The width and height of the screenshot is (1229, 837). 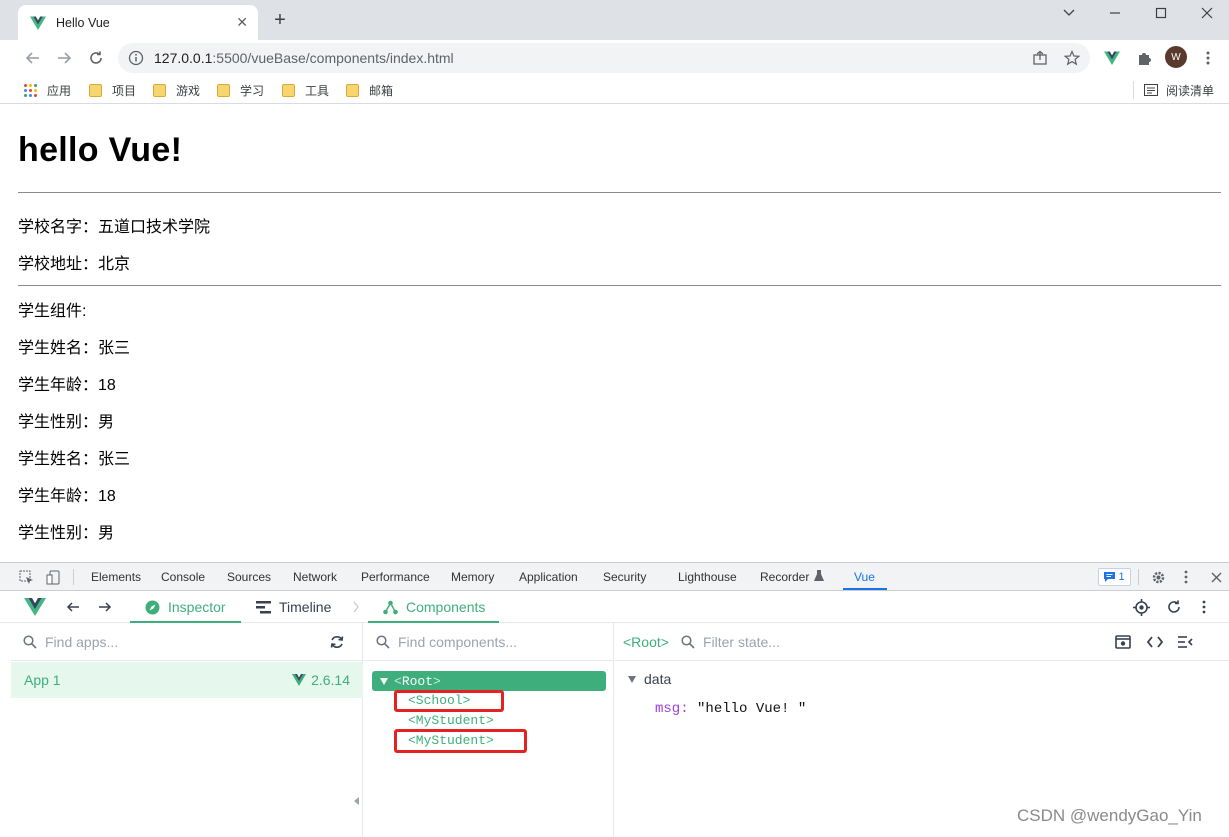 What do you see at coordinates (1216, 577) in the screenshot?
I see `close-devtools-icon` at bounding box center [1216, 577].